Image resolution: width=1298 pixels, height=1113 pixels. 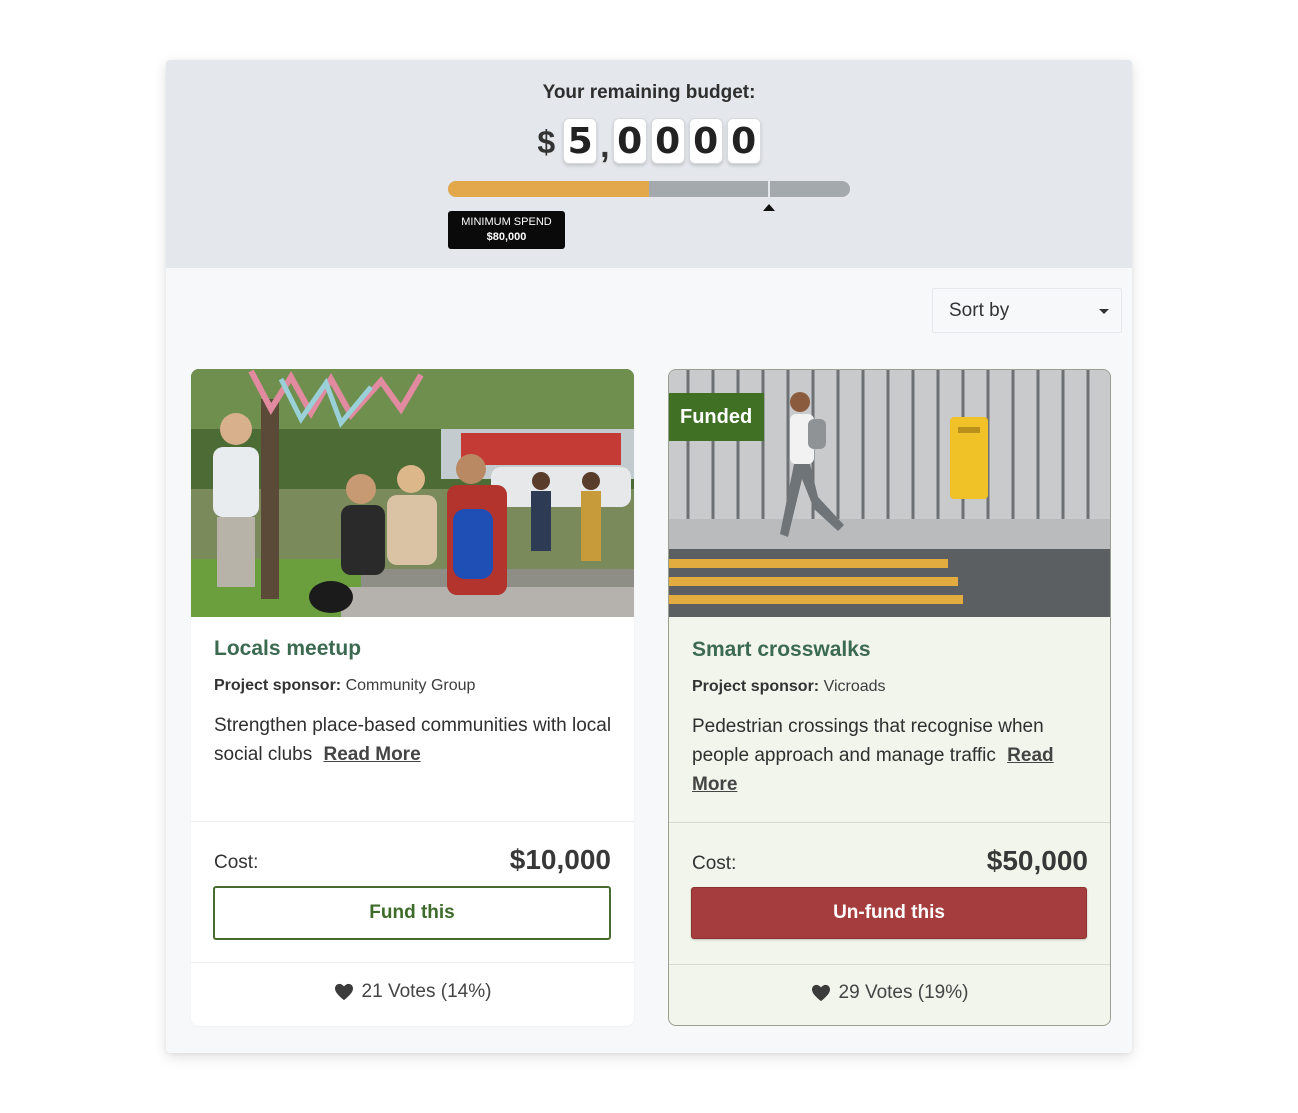 I want to click on budget-progress-bar, so click(x=649, y=189).